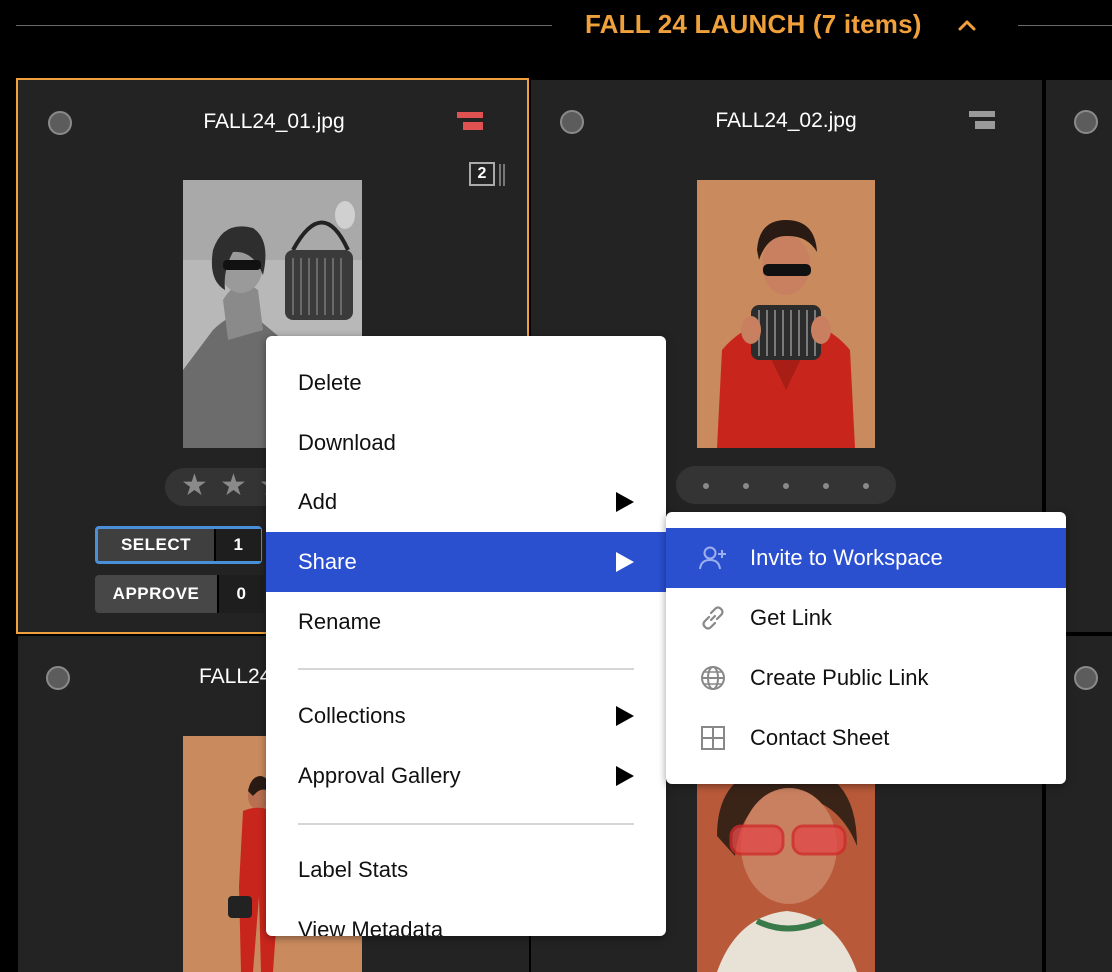 The image size is (1112, 972). What do you see at coordinates (712, 558) in the screenshot?
I see `add-user-icon` at bounding box center [712, 558].